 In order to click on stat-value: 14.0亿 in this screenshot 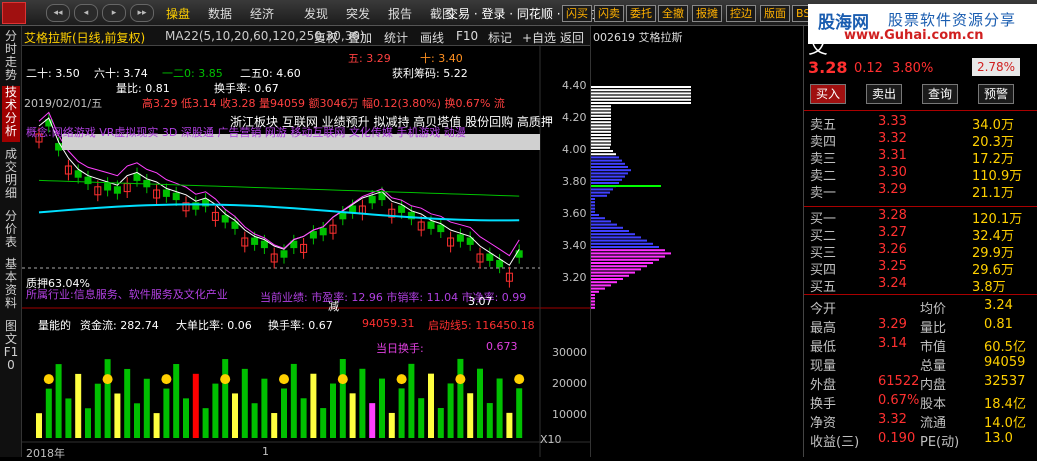, I will do `click(1005, 423)`.